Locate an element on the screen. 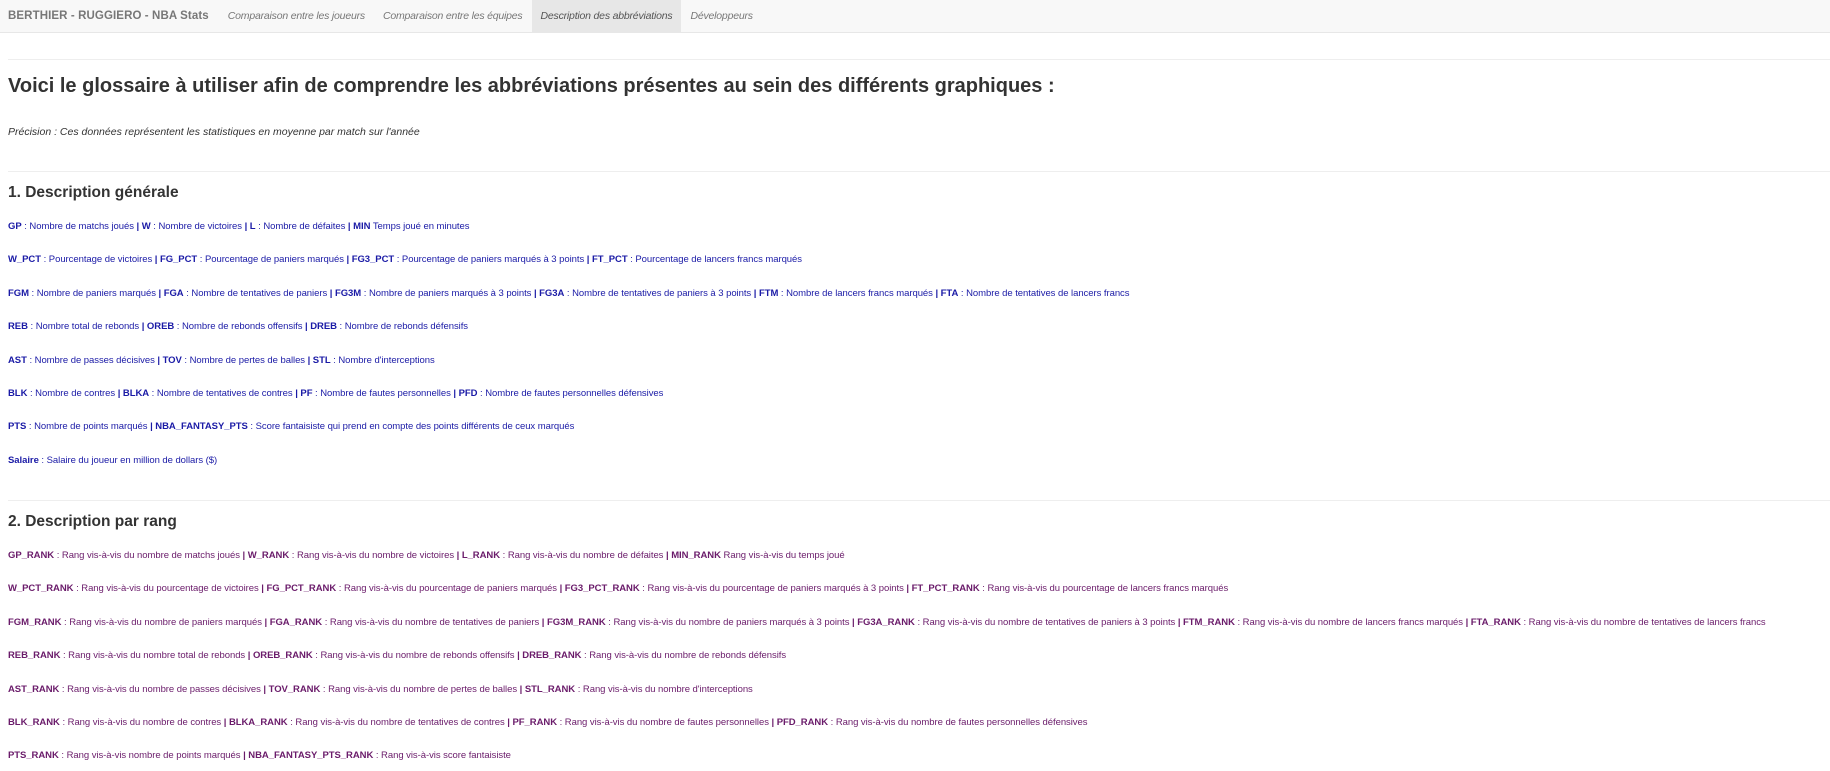 The image size is (1830, 771). abbreviation-term: NBA_FANTASY_PTS is located at coordinates (201, 427).